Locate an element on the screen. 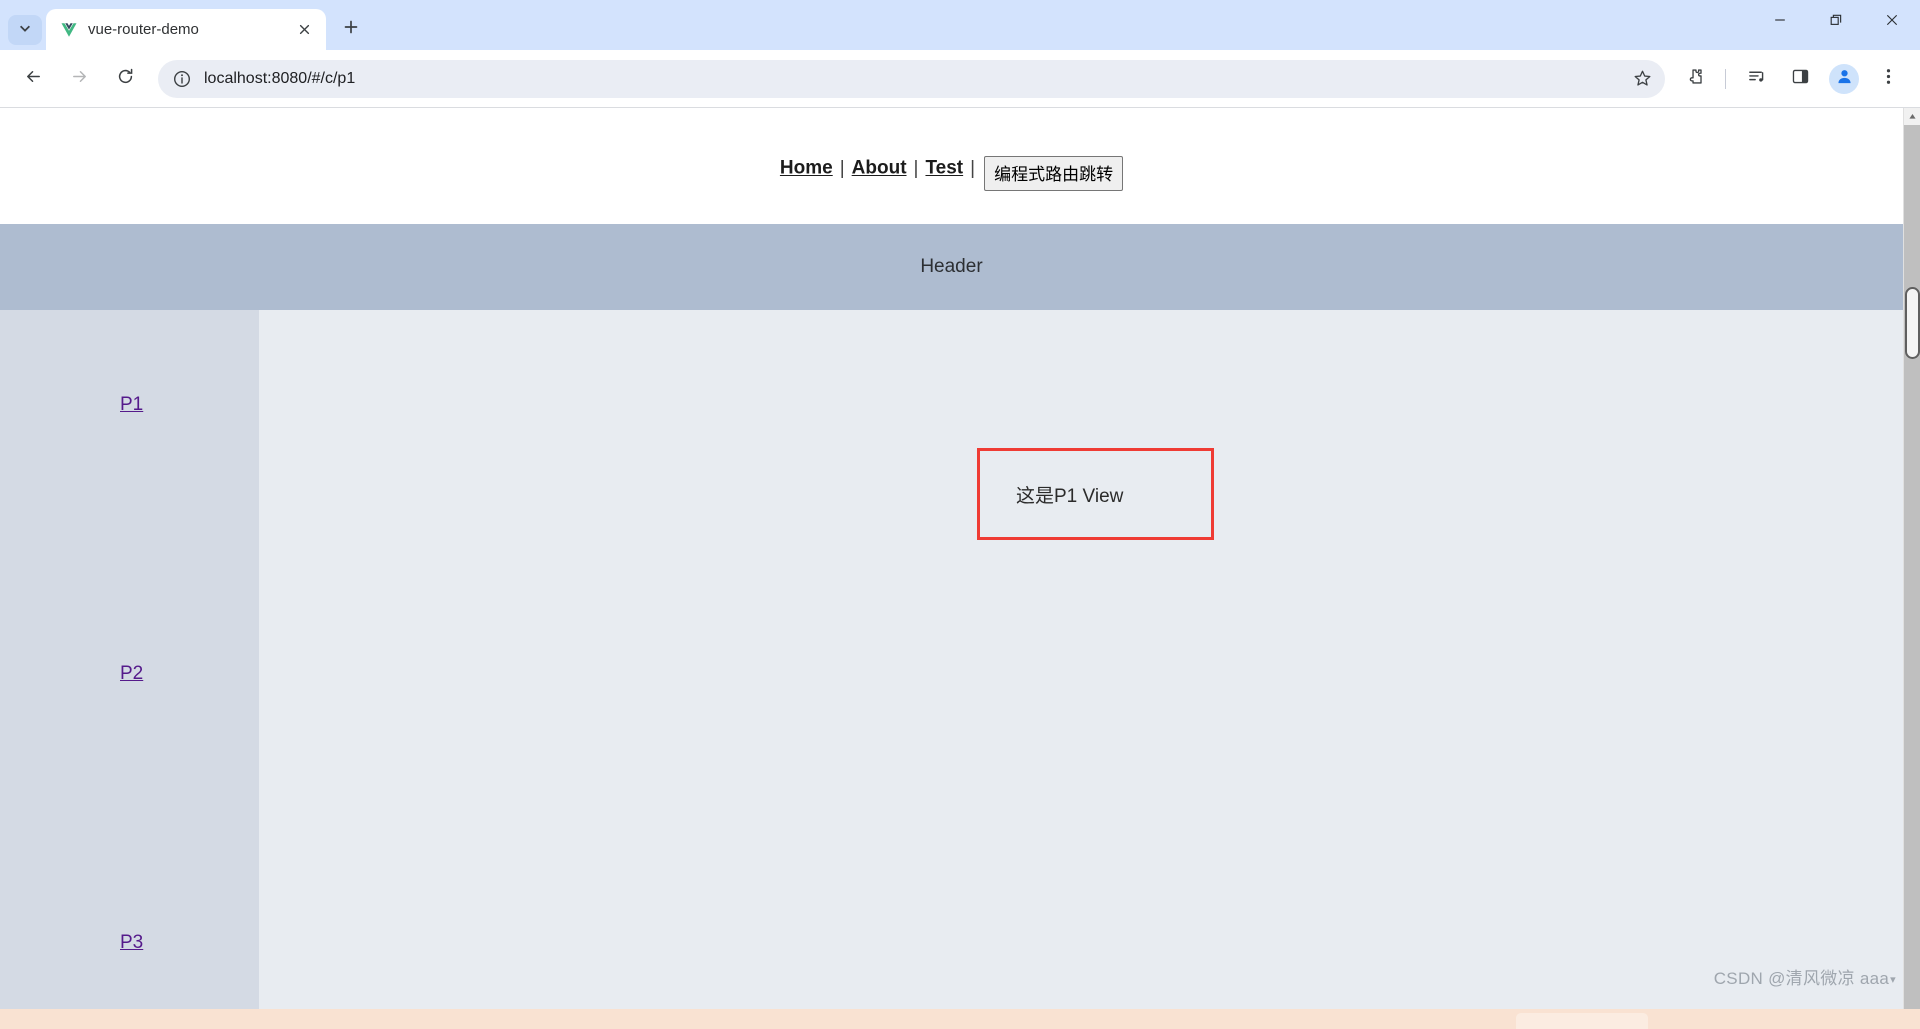  arrow-left-icon is located at coordinates (33, 79).